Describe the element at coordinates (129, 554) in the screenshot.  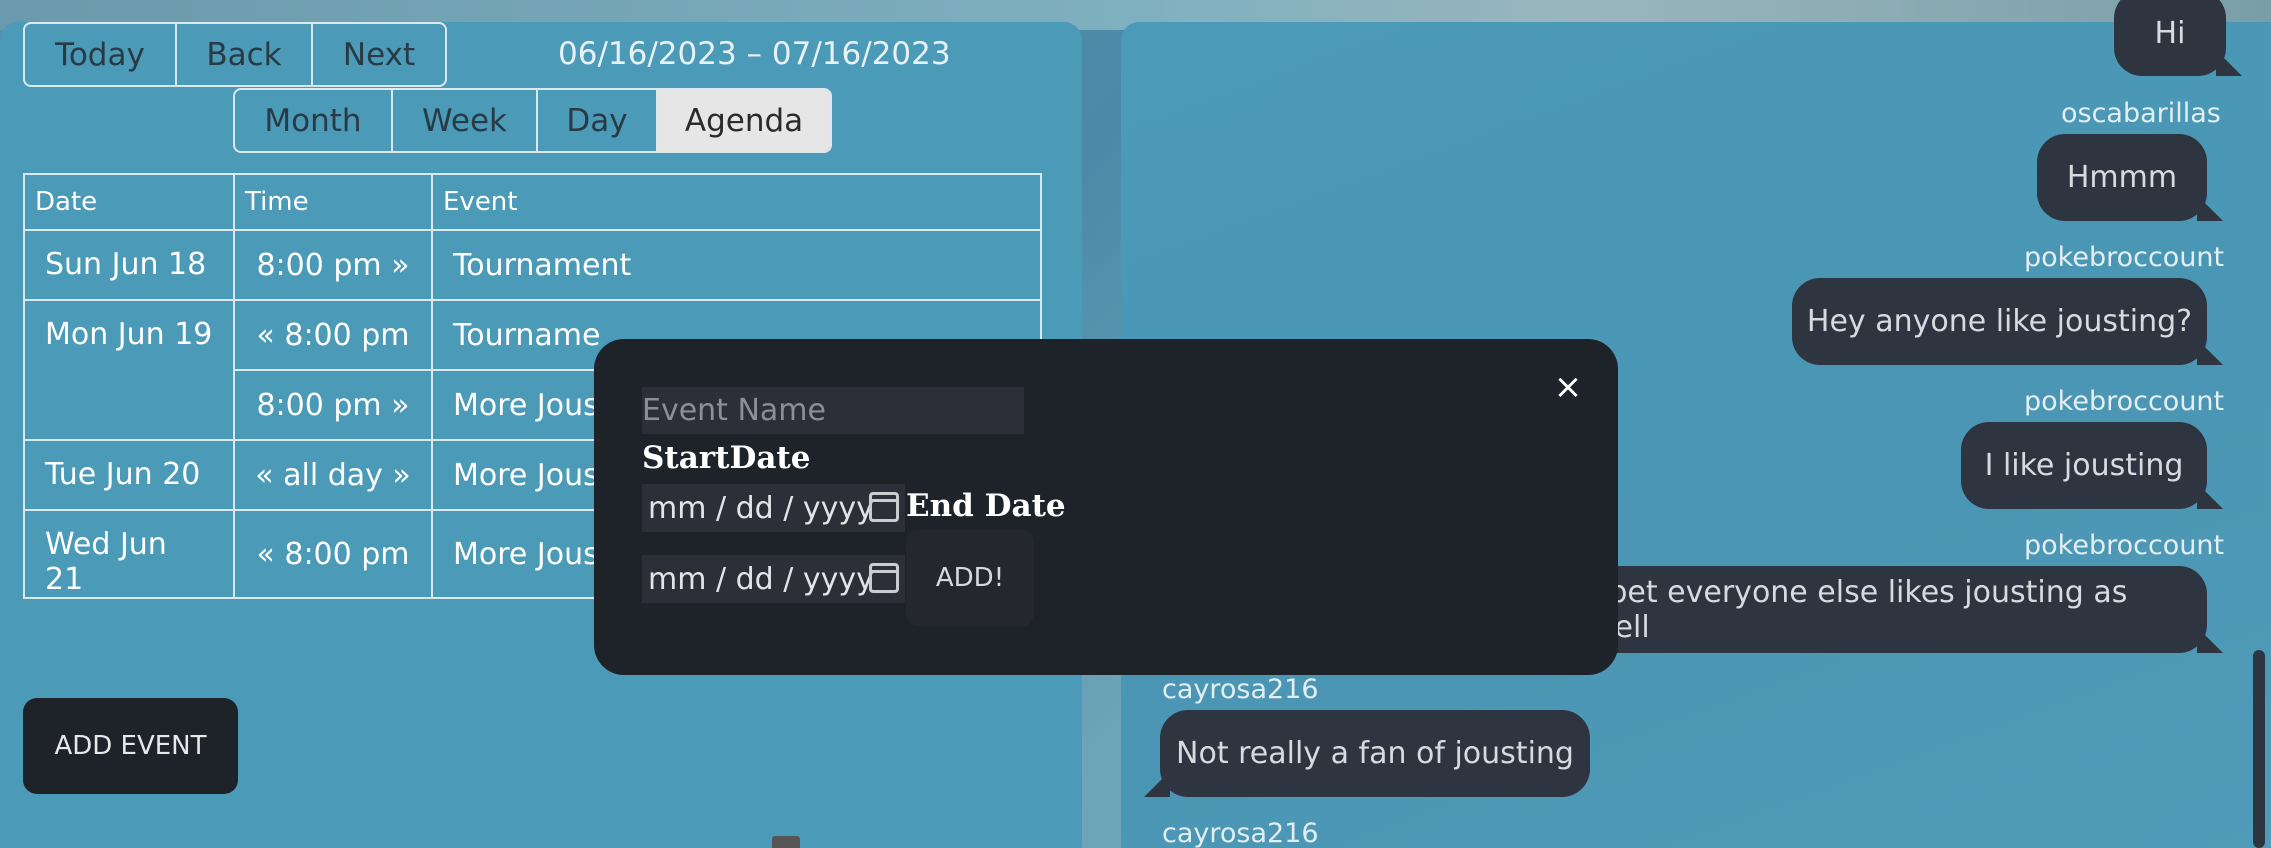
I see `row-date: Wed Jun 21` at that location.